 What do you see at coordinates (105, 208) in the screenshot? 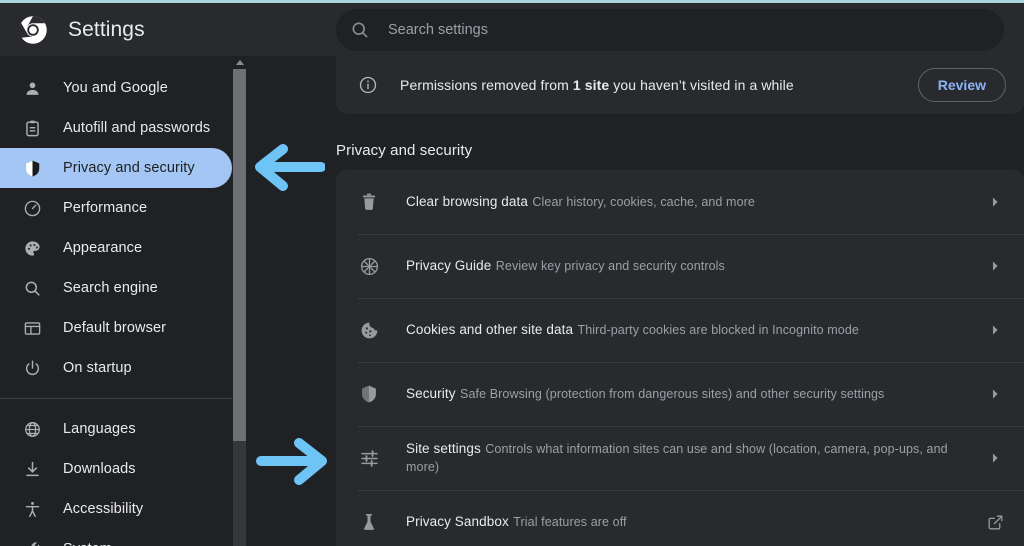
I see `sidebar-item-label: Performance` at bounding box center [105, 208].